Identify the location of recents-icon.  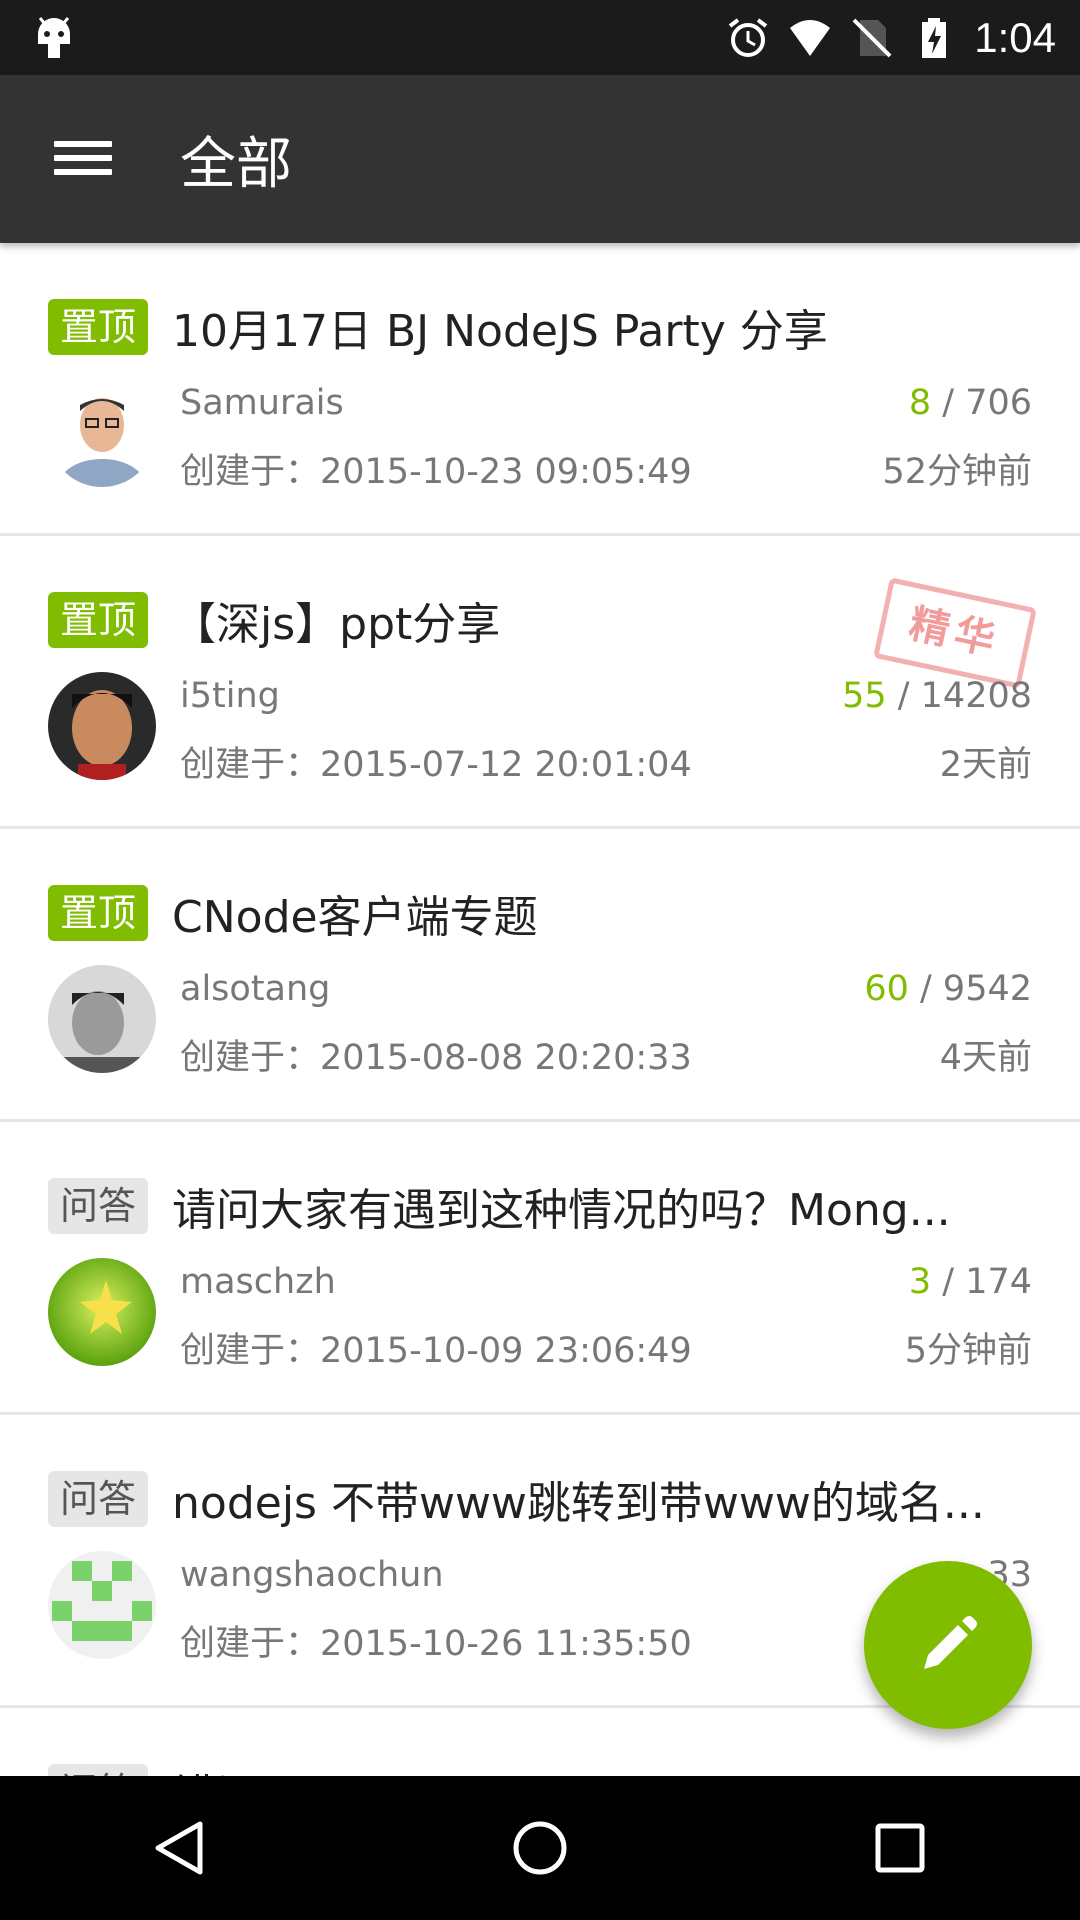
(900, 1848).